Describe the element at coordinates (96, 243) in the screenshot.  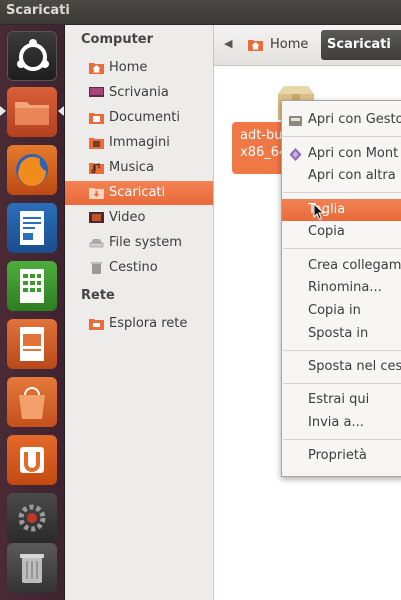
I see `drive-icon` at that location.